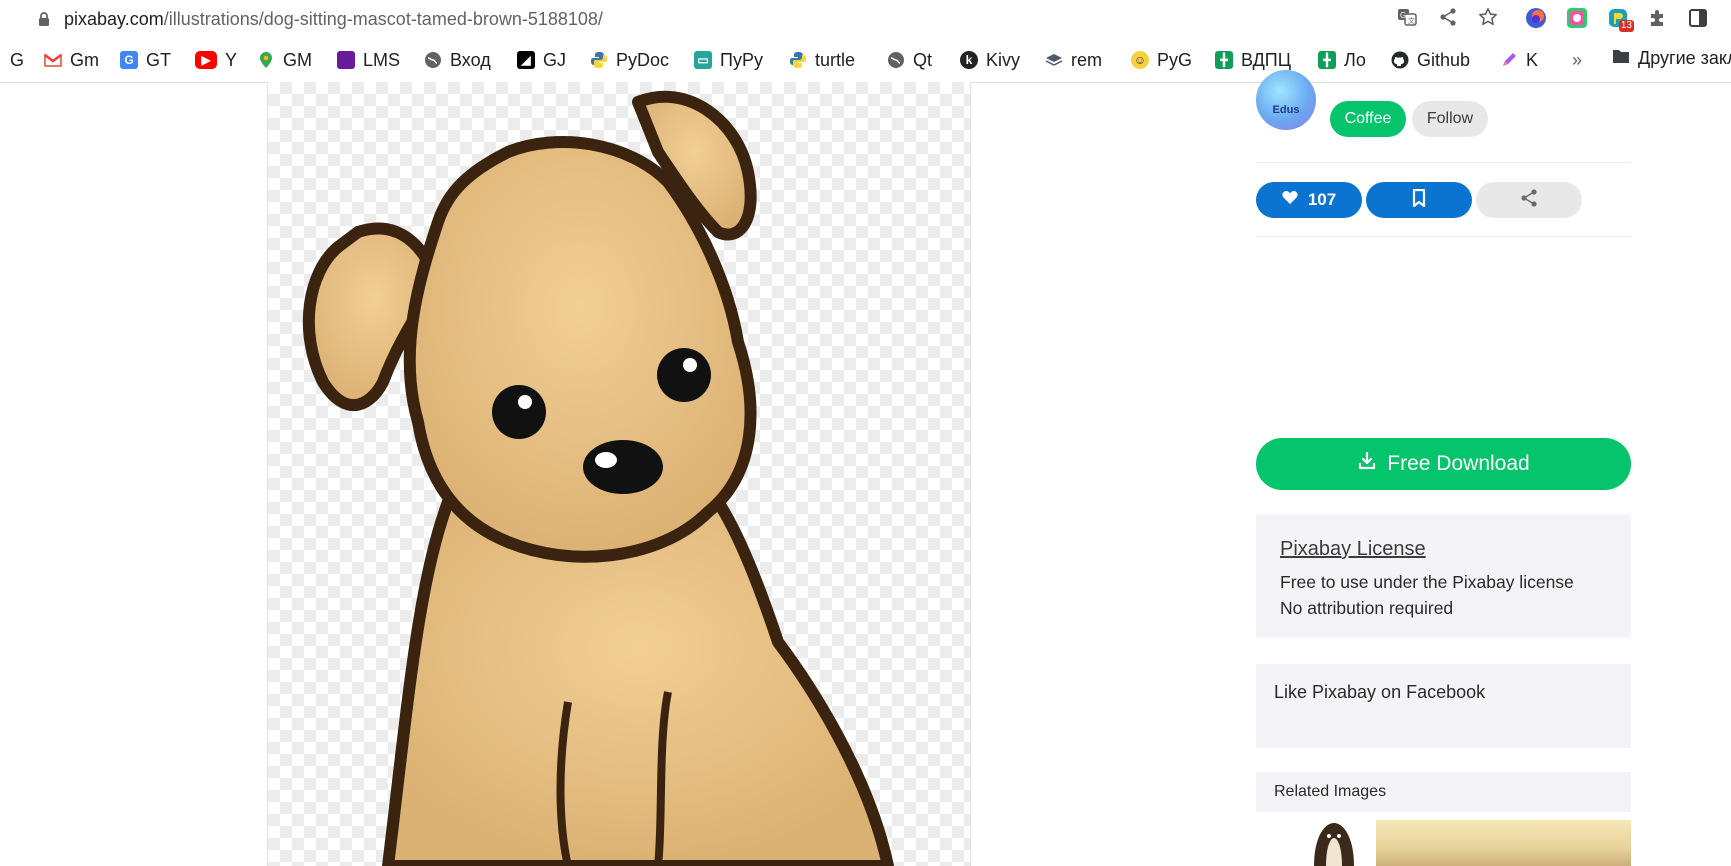  What do you see at coordinates (346, 60) in the screenshot?
I see `lms-icon` at bounding box center [346, 60].